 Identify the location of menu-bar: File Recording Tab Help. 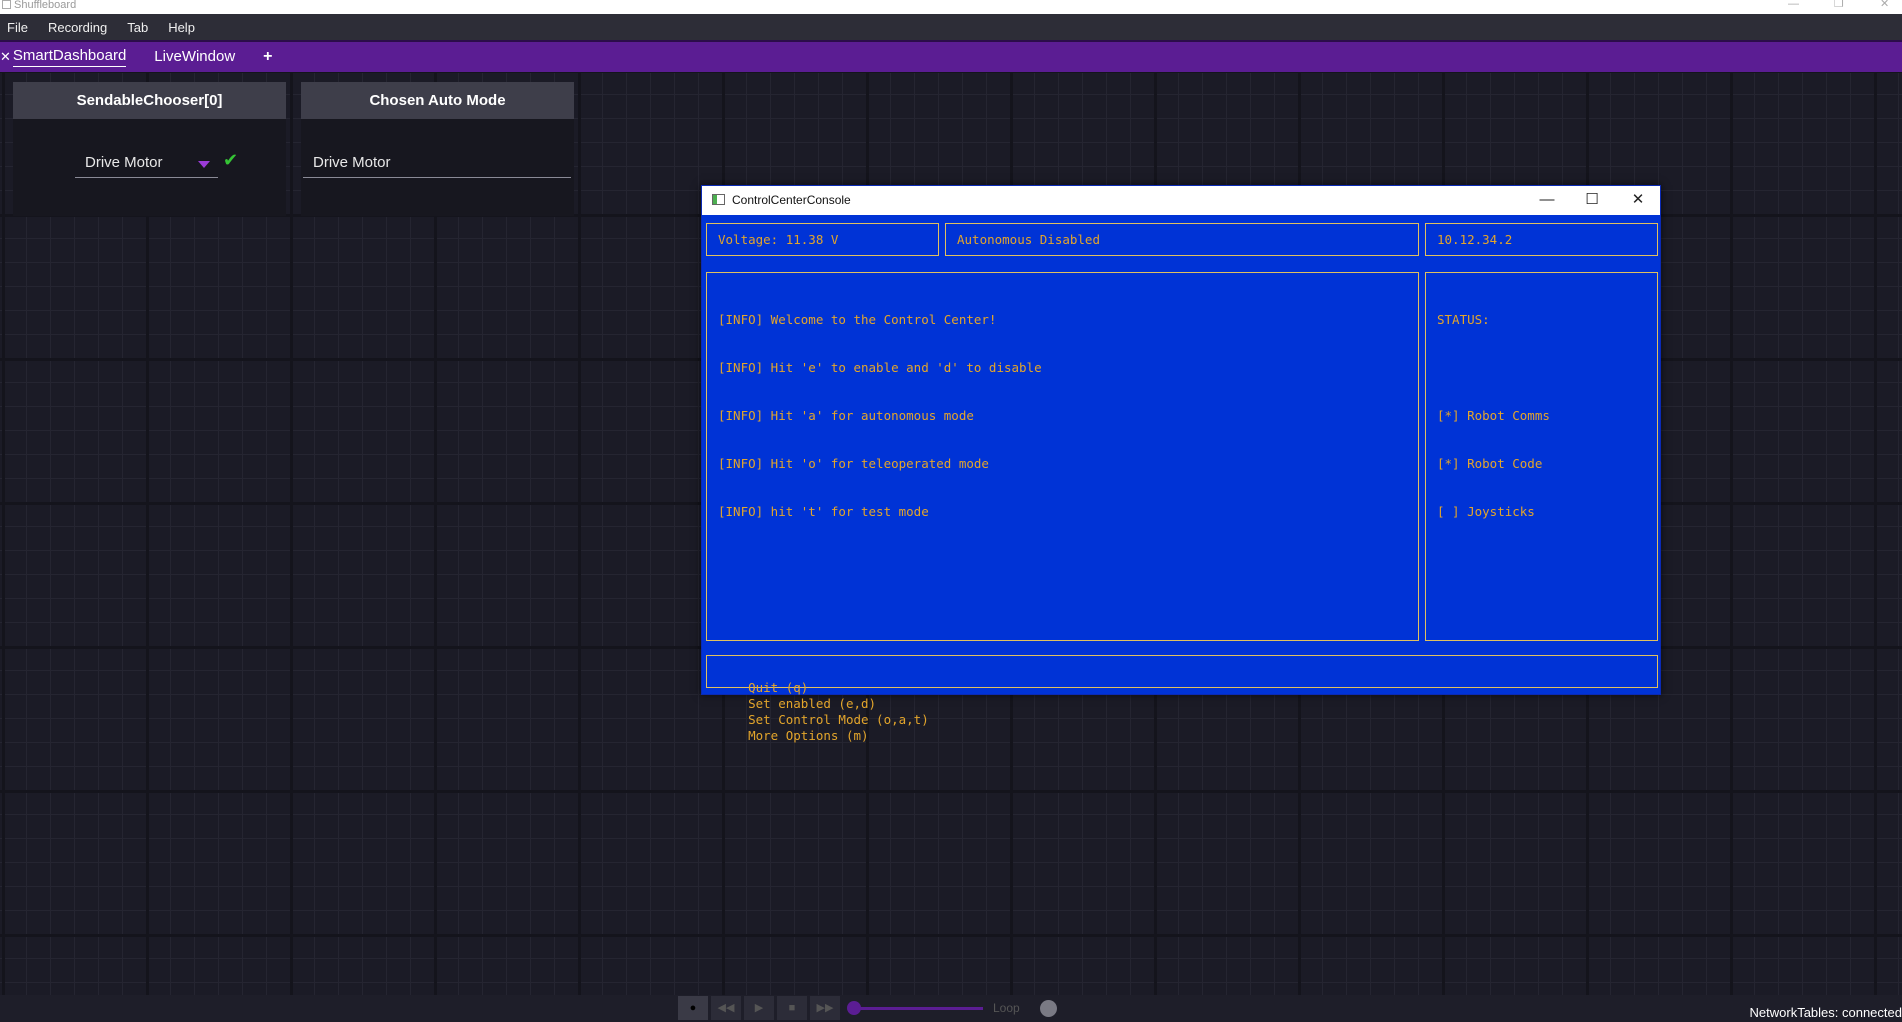
(951, 27).